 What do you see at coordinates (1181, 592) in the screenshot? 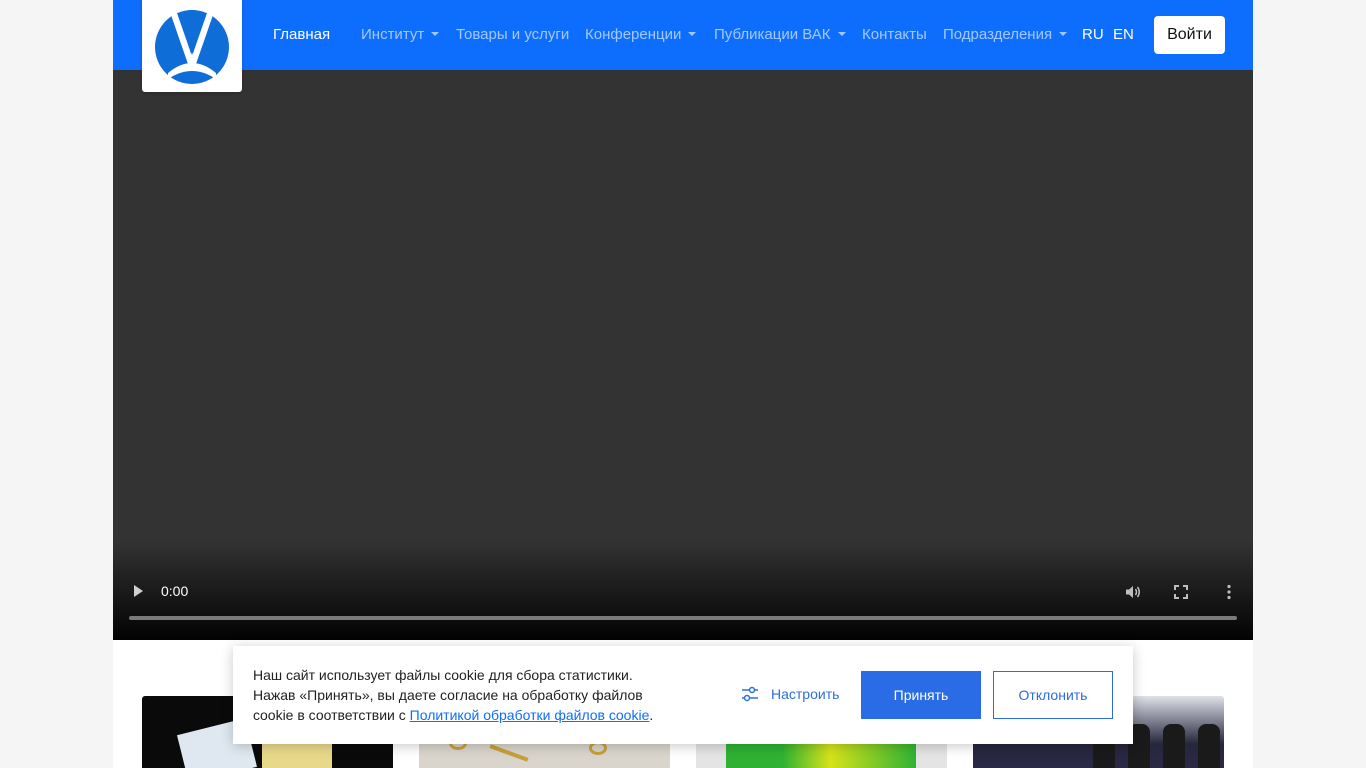
I see `fullscreen-icon` at bounding box center [1181, 592].